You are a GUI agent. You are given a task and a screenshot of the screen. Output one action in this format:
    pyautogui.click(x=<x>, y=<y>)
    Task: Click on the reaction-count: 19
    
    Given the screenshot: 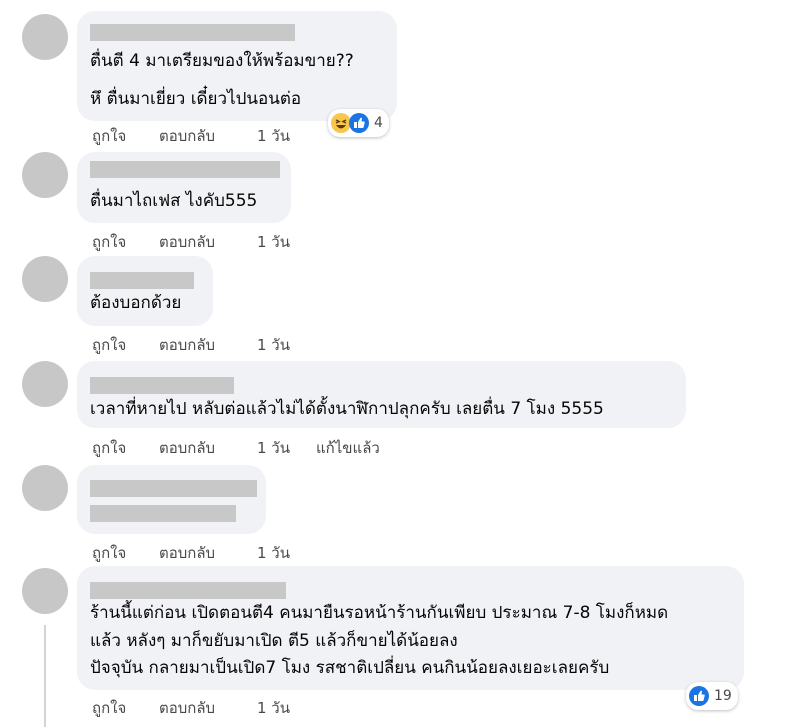 What is the action you would take?
    pyautogui.click(x=723, y=696)
    